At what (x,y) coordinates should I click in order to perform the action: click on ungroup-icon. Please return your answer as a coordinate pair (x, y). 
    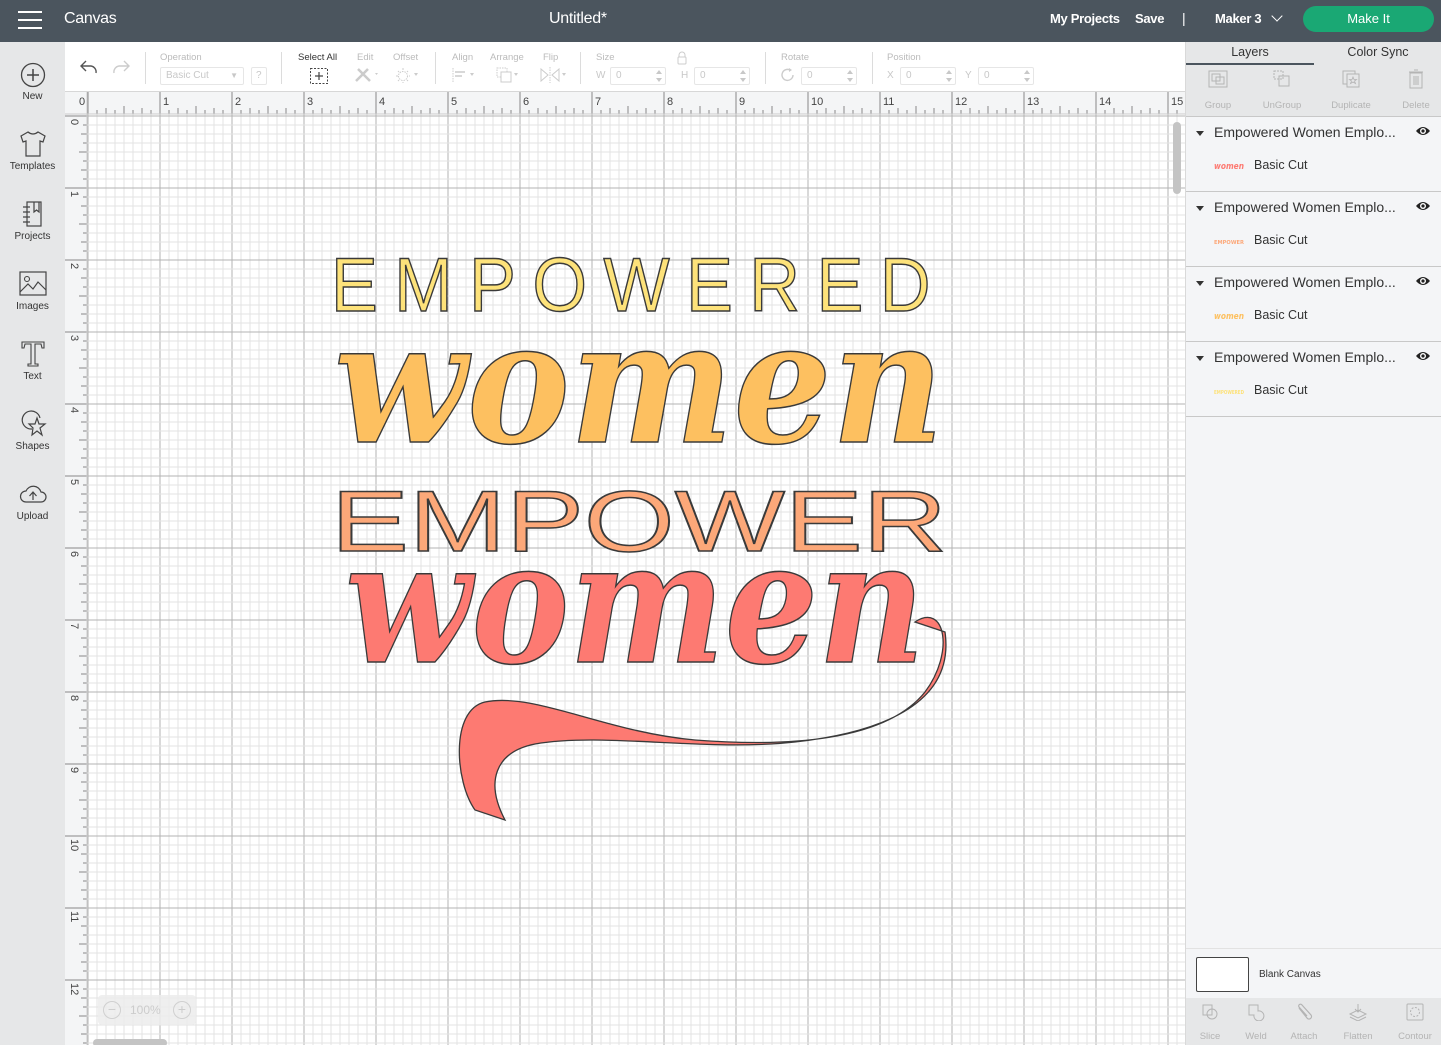
    Looking at the image, I should click on (1281, 78).